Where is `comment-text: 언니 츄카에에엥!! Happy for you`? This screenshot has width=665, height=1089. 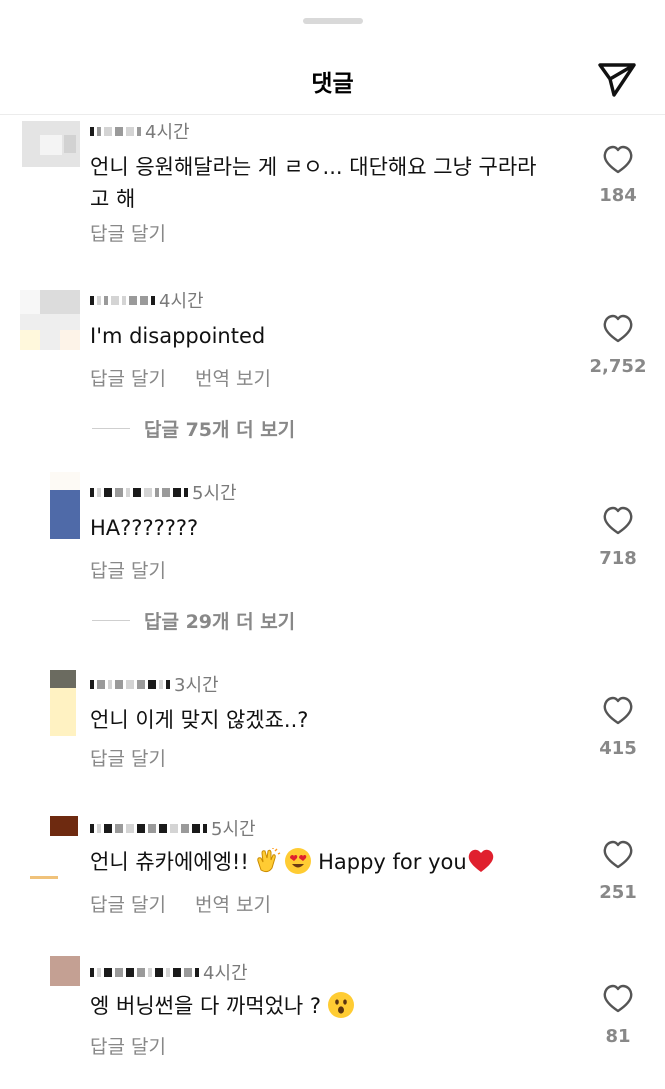 comment-text: 언니 츄카에에엥!! Happy for you is located at coordinates (330, 862).